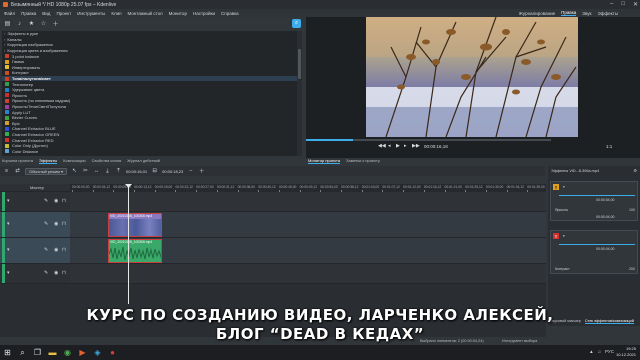  What do you see at coordinates (594, 201) in the screenshot?
I see `effect-block-brightness: T ▾ 00:00:04,00 Яркость 100 00:00:04,00` at bounding box center [594, 201].